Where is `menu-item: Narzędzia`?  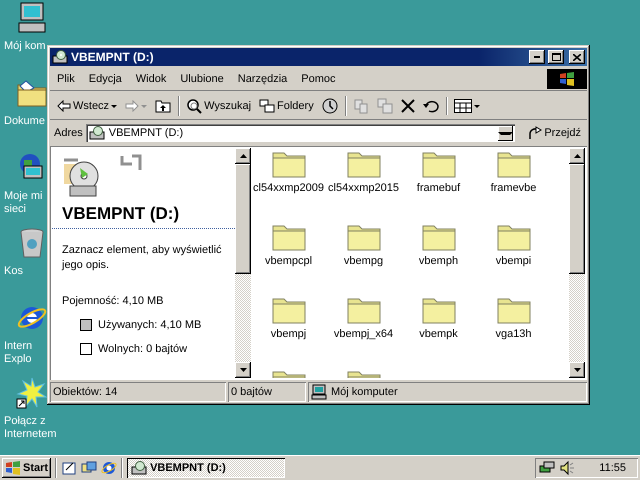 menu-item: Narzędzia is located at coordinates (262, 79).